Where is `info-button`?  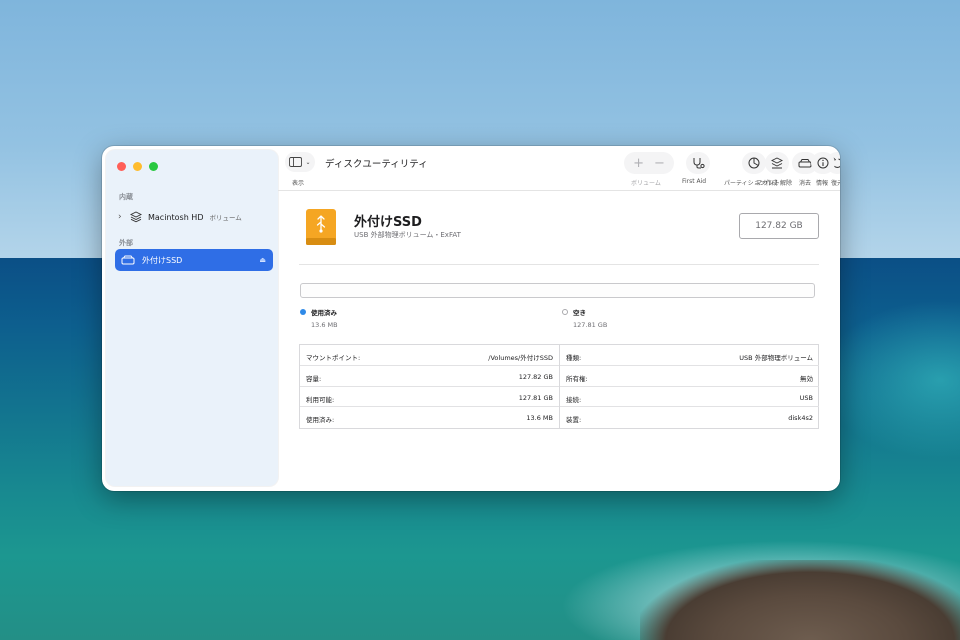
info-button is located at coordinates (823, 163).